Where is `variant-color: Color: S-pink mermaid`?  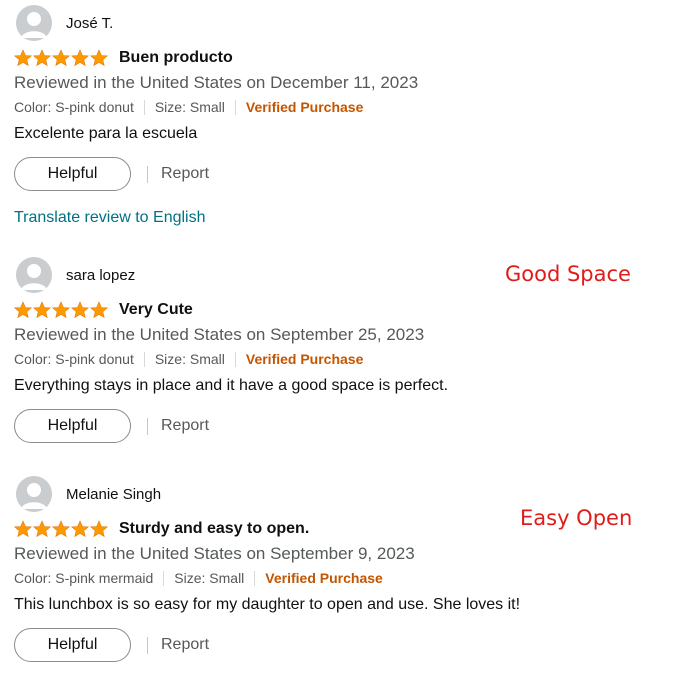 variant-color: Color: S-pink mermaid is located at coordinates (83, 578).